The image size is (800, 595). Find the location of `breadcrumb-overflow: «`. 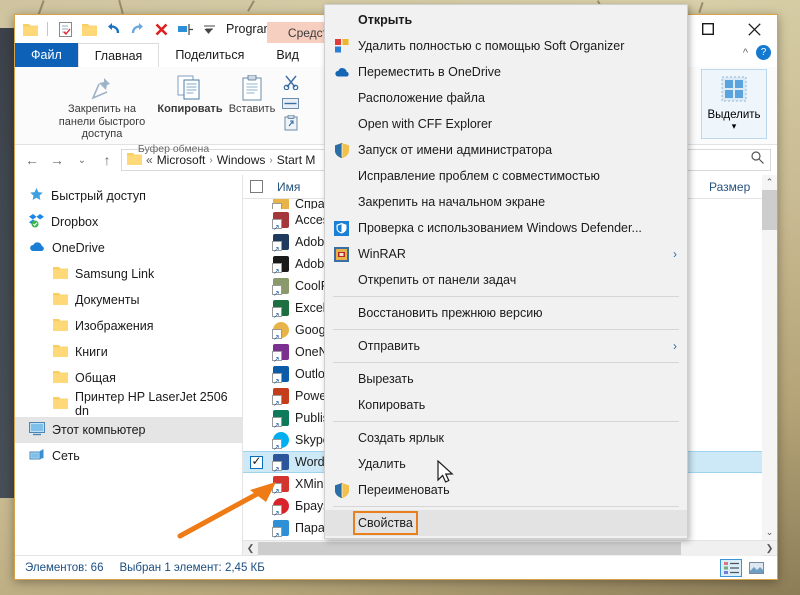

breadcrumb-overflow: « is located at coordinates (149, 160).